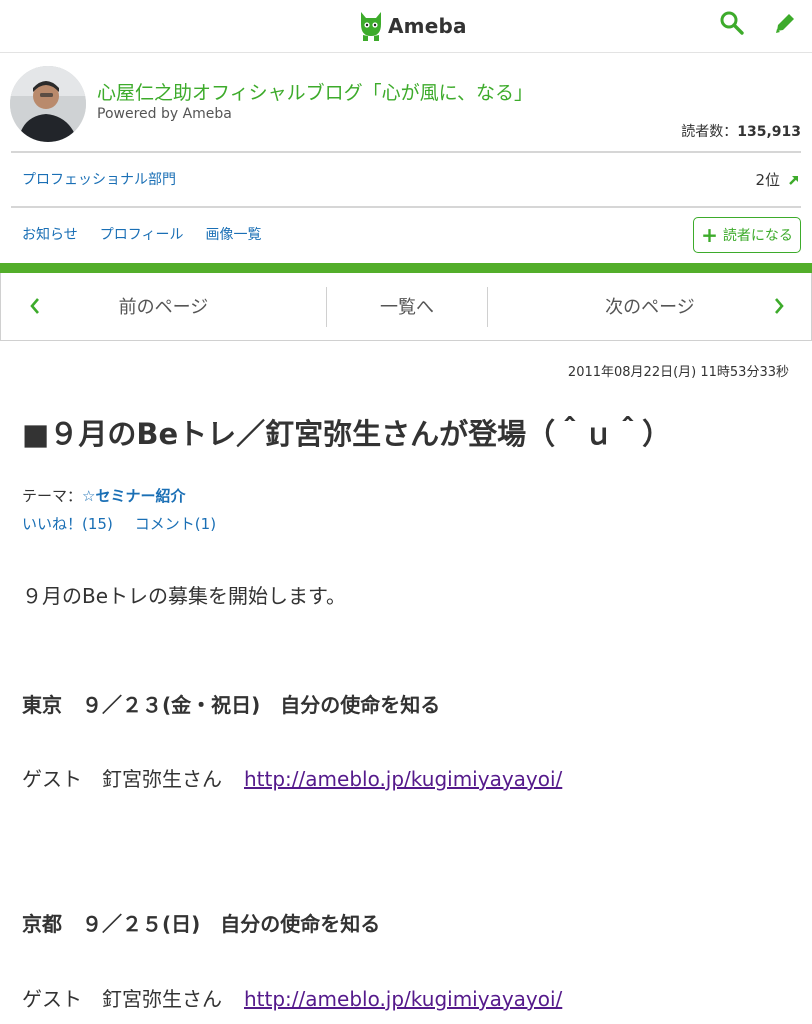 Image resolution: width=812 pixels, height=1024 pixels. Describe the element at coordinates (164, 114) in the screenshot. I see `powered-by-text: Powered by Ameba` at that location.